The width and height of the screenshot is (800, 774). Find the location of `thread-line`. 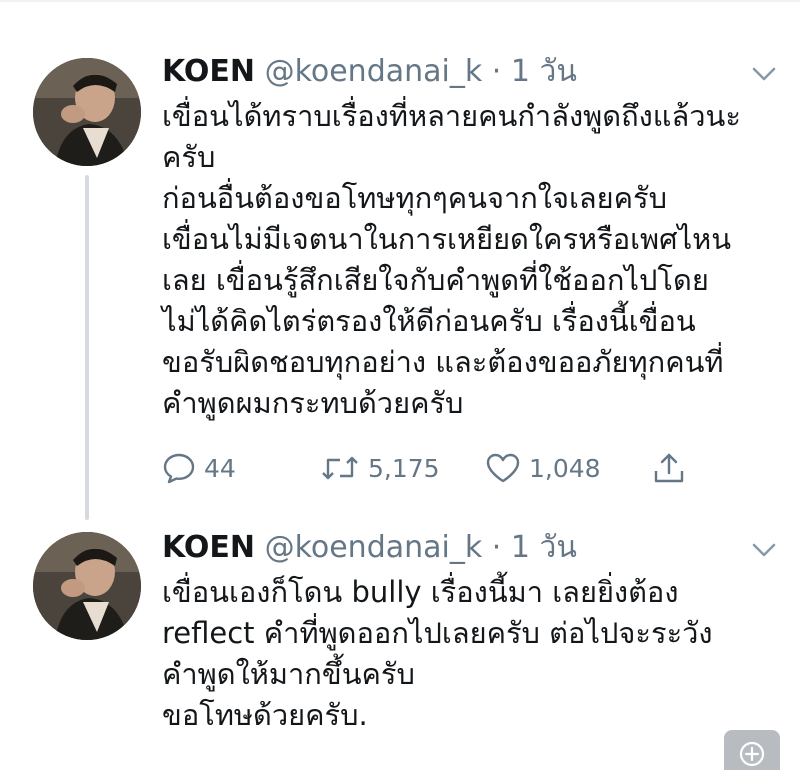

thread-line is located at coordinates (87, 347).